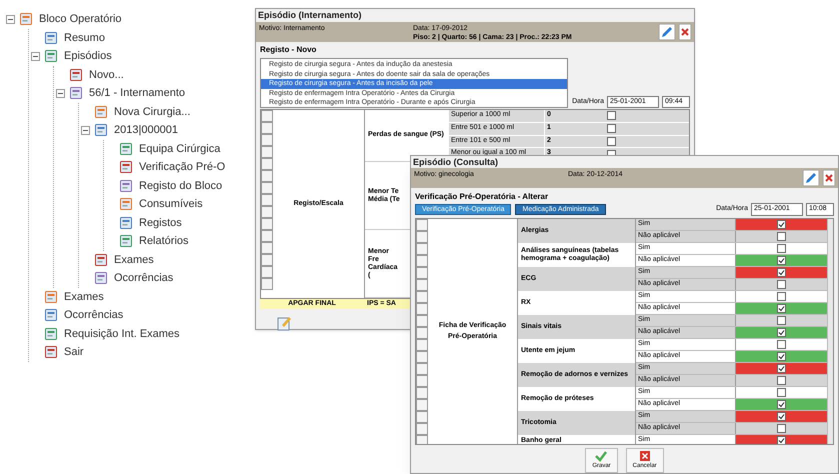  I want to click on edit-document-icon, so click(284, 323).